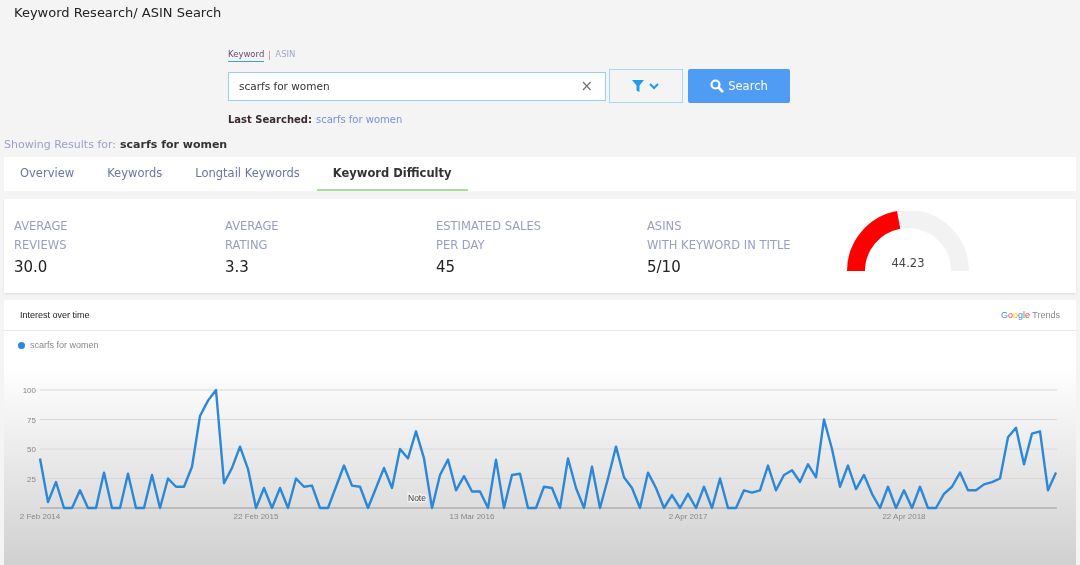  I want to click on x-tick-label: 2 Apr 2017, so click(688, 516).